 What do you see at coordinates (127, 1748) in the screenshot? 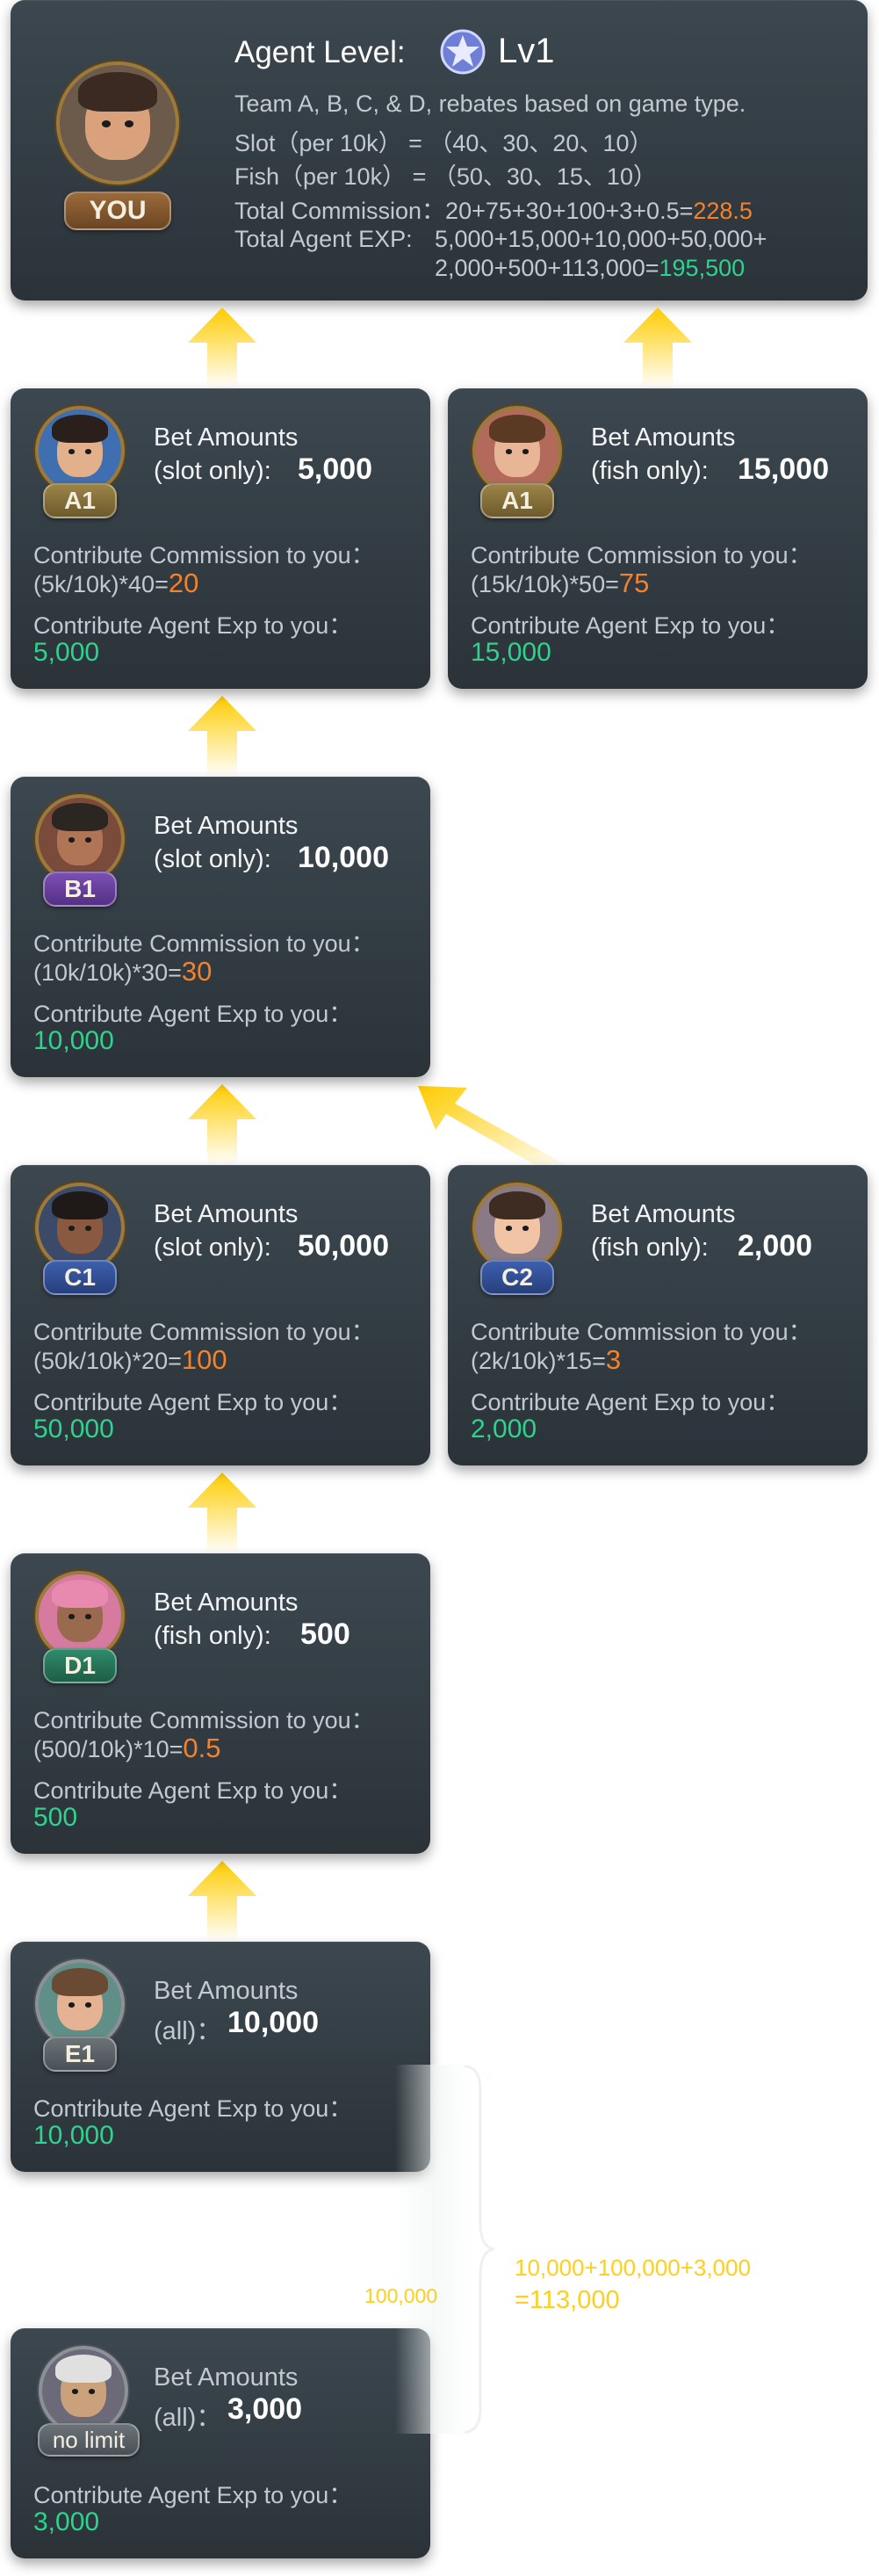
I see `commission-formula: (500/10k)*10=0.5` at bounding box center [127, 1748].